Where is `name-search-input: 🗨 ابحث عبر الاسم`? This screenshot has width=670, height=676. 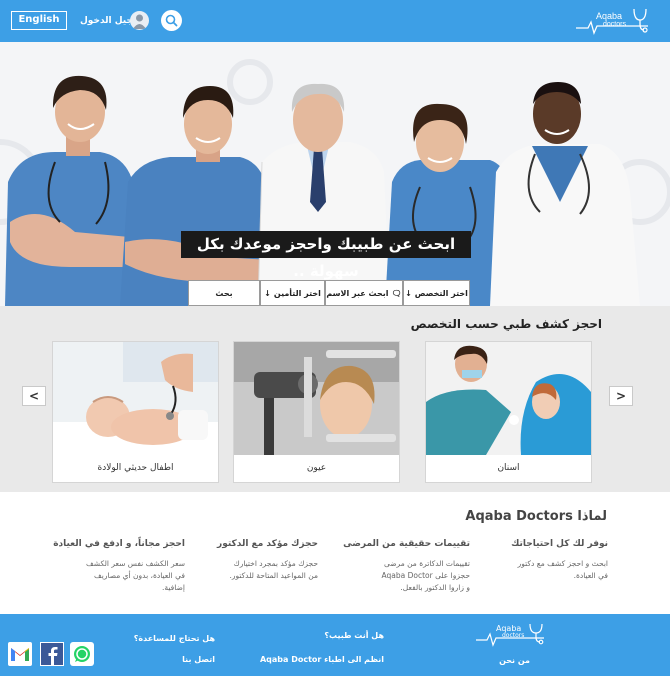 name-search-input: 🗨 ابحث عبر الاسم is located at coordinates (364, 293).